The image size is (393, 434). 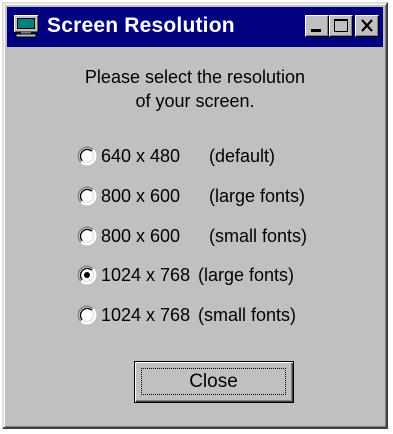 What do you see at coordinates (317, 26) in the screenshot?
I see `minimize-button` at bounding box center [317, 26].